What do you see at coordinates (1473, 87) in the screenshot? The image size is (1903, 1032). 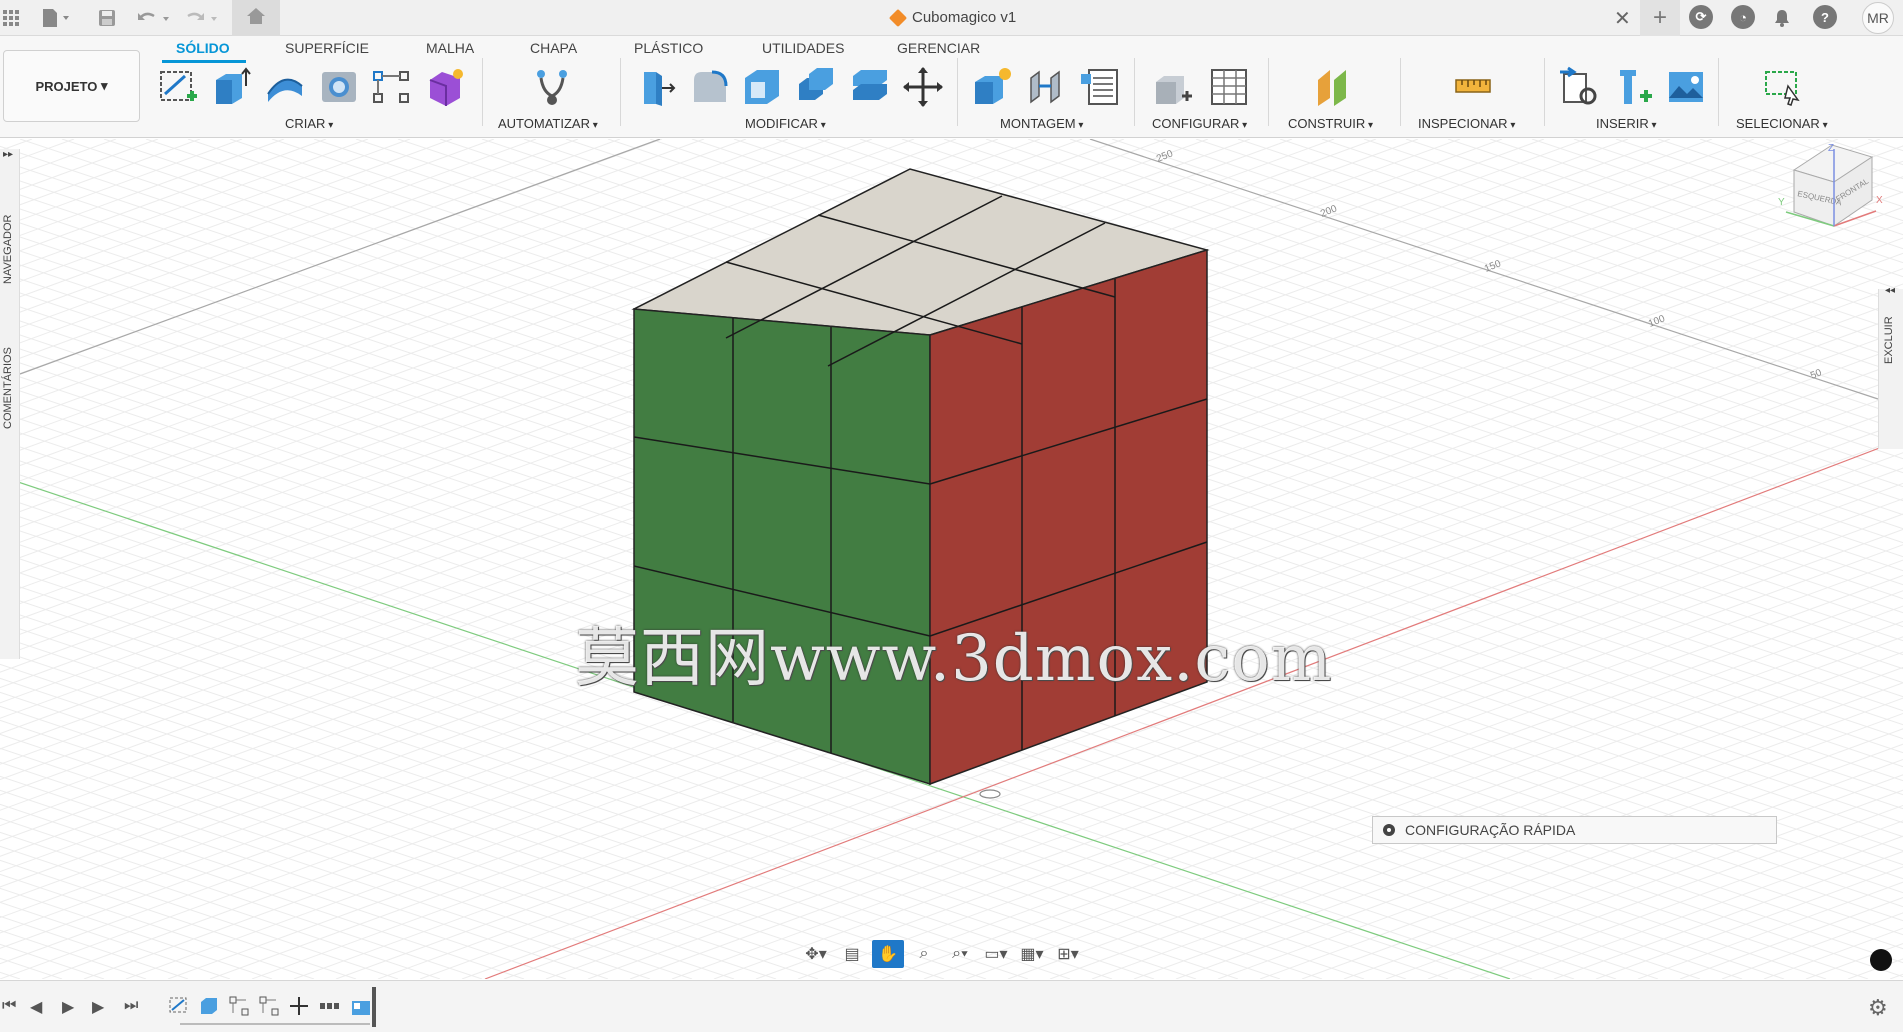 I see `measure-icon` at bounding box center [1473, 87].